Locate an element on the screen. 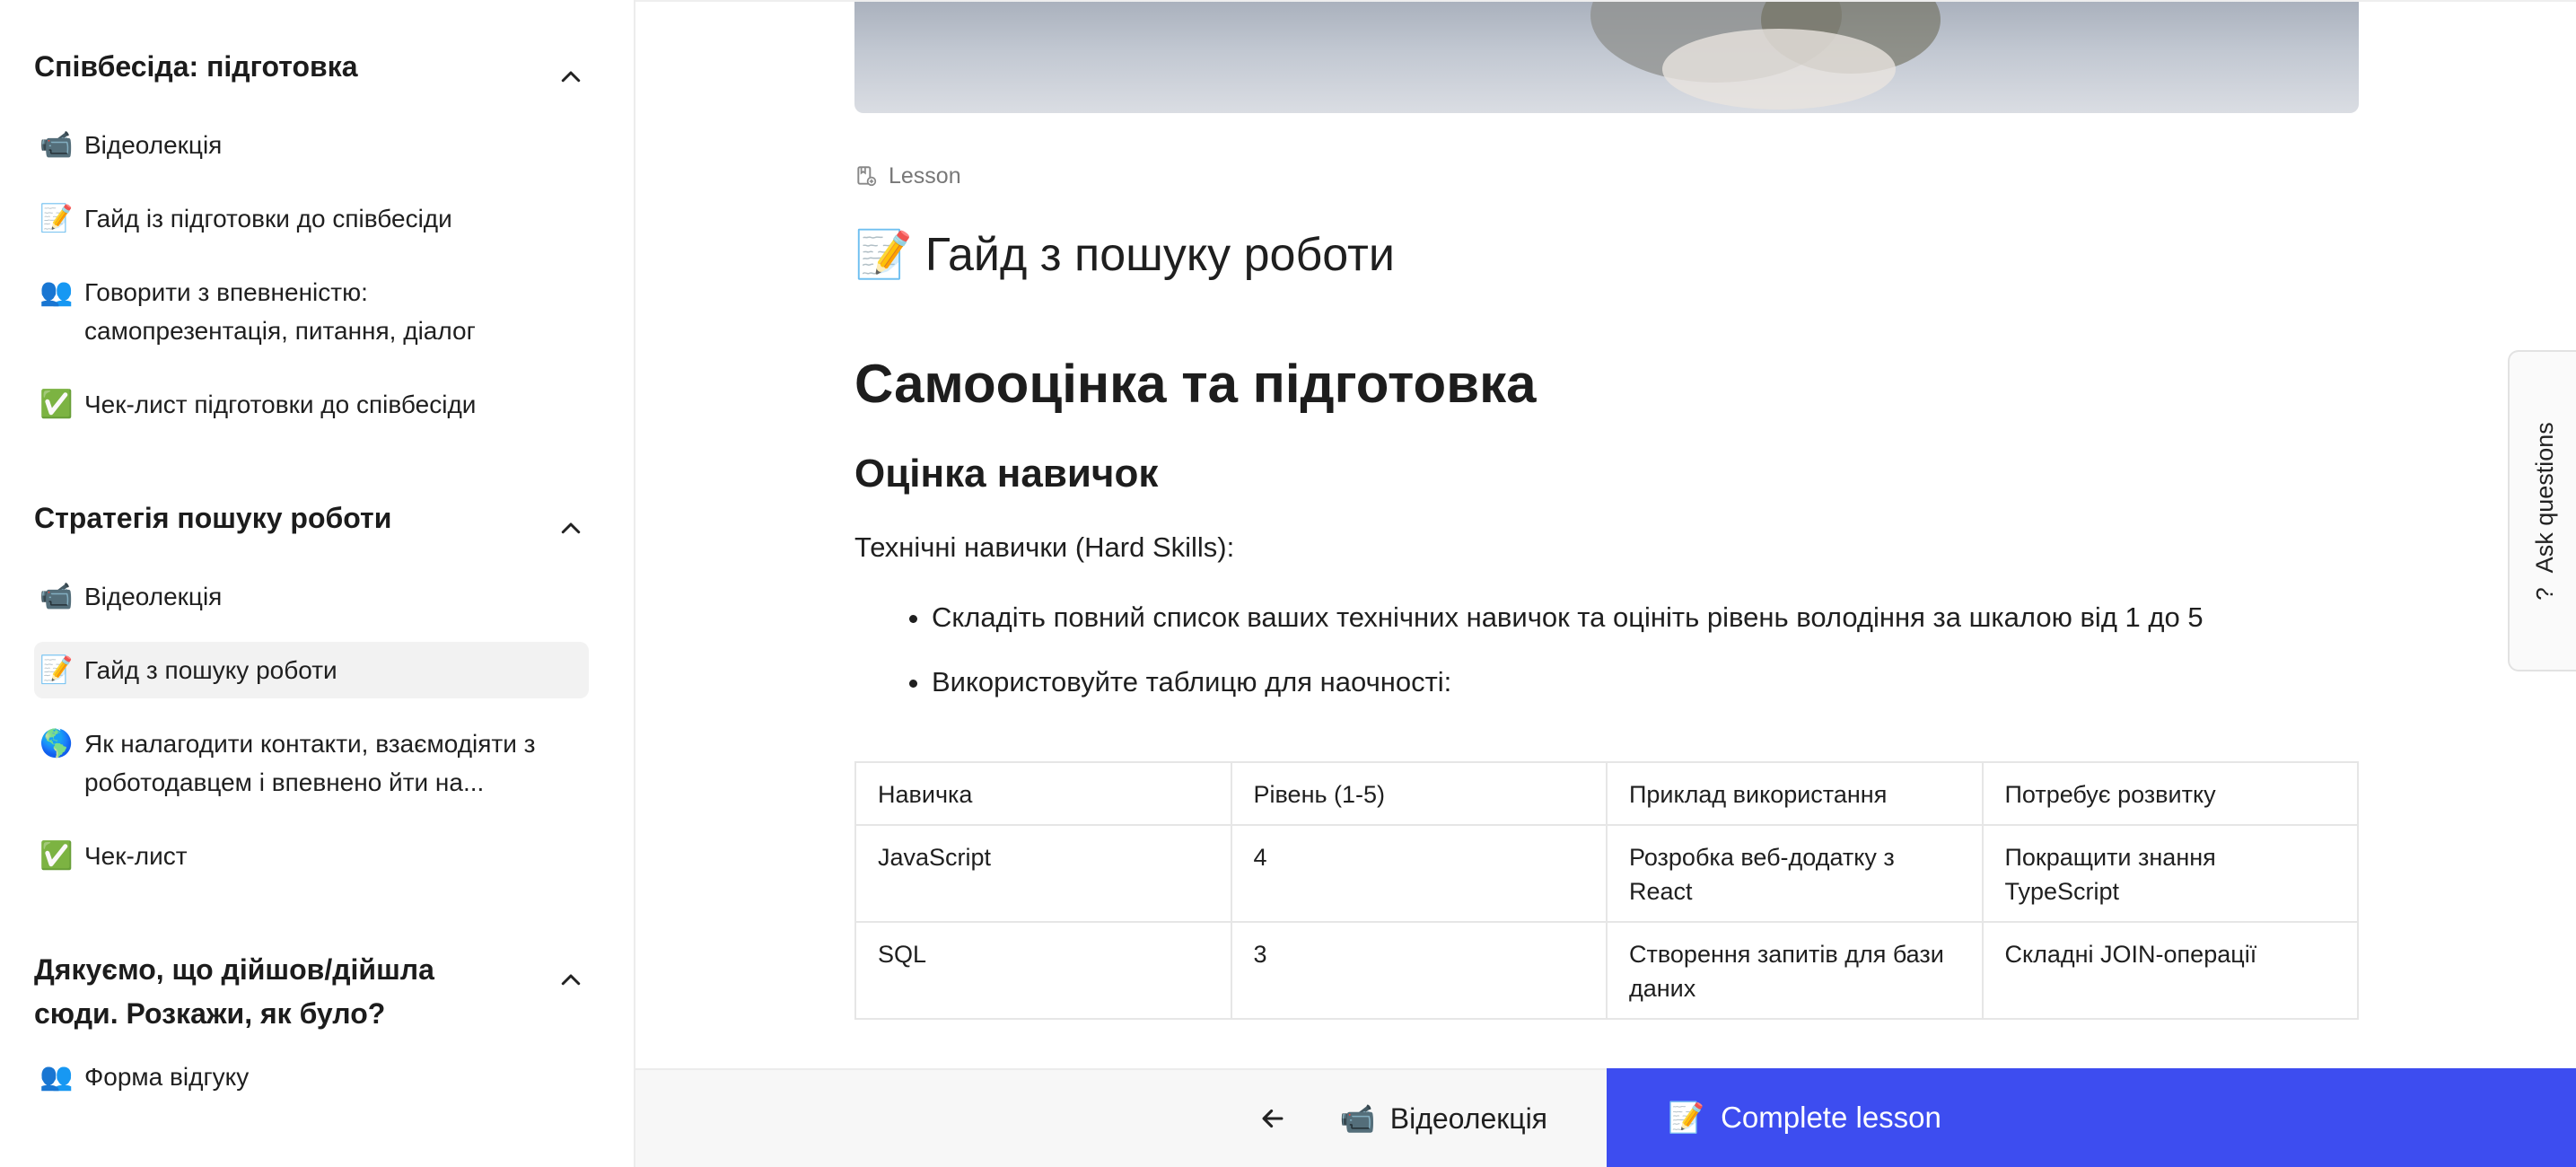 The width and height of the screenshot is (2576, 1167). lesson-page-icon is located at coordinates (867, 176).